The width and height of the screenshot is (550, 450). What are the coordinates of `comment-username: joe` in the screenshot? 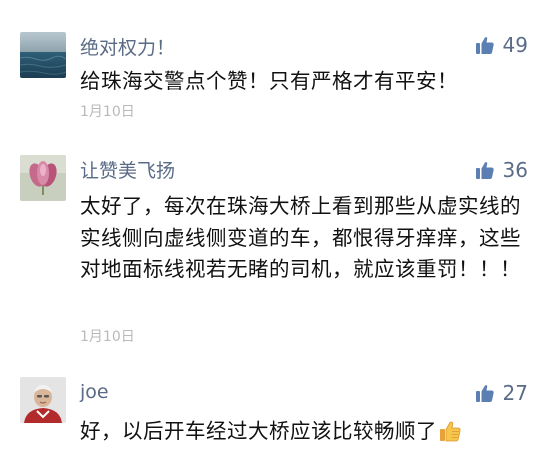 It's located at (94, 392).